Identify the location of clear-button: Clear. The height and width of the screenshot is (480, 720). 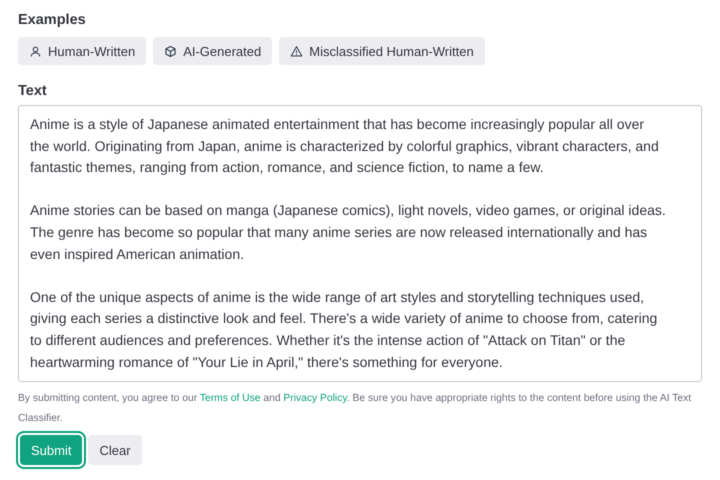
(115, 450).